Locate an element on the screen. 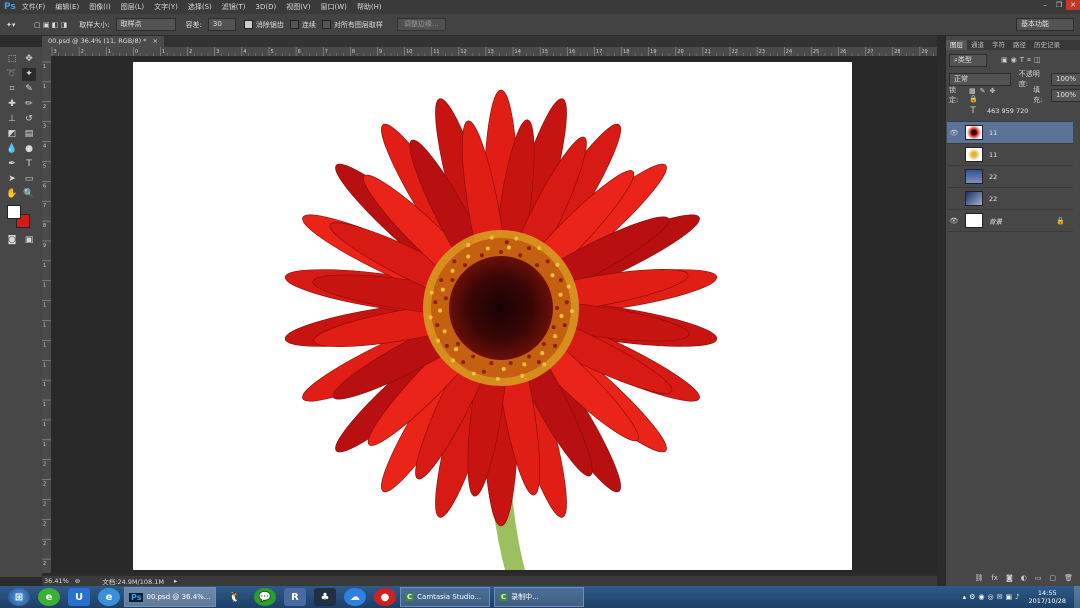 The image size is (1080, 608). sample-size-select: 取样点 is located at coordinates (145, 24).